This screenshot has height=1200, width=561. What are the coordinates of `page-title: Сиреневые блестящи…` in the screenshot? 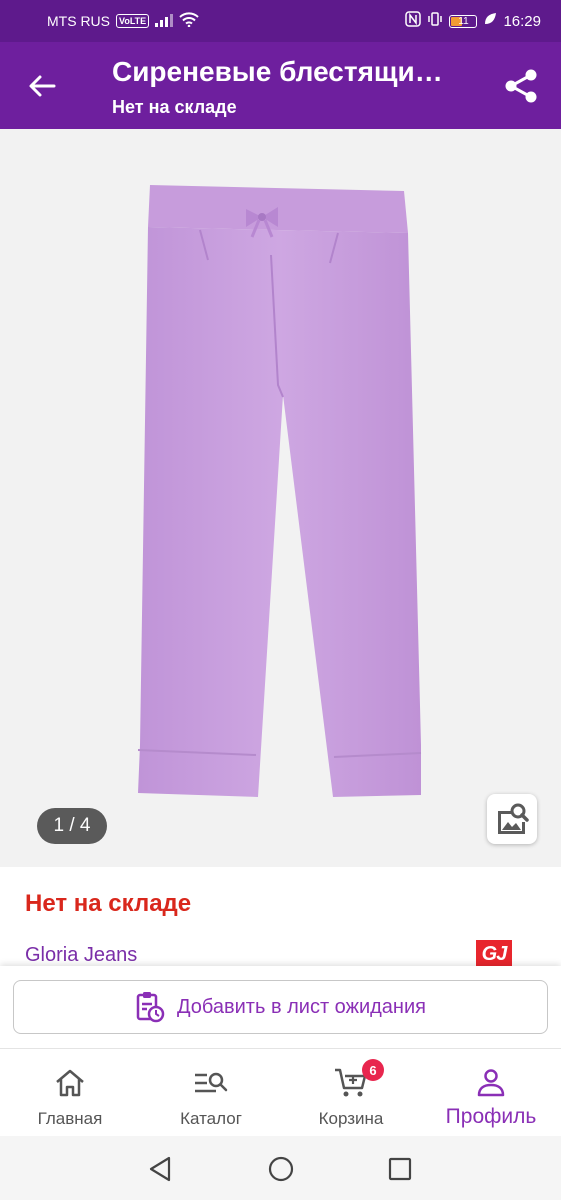 It's located at (277, 71).